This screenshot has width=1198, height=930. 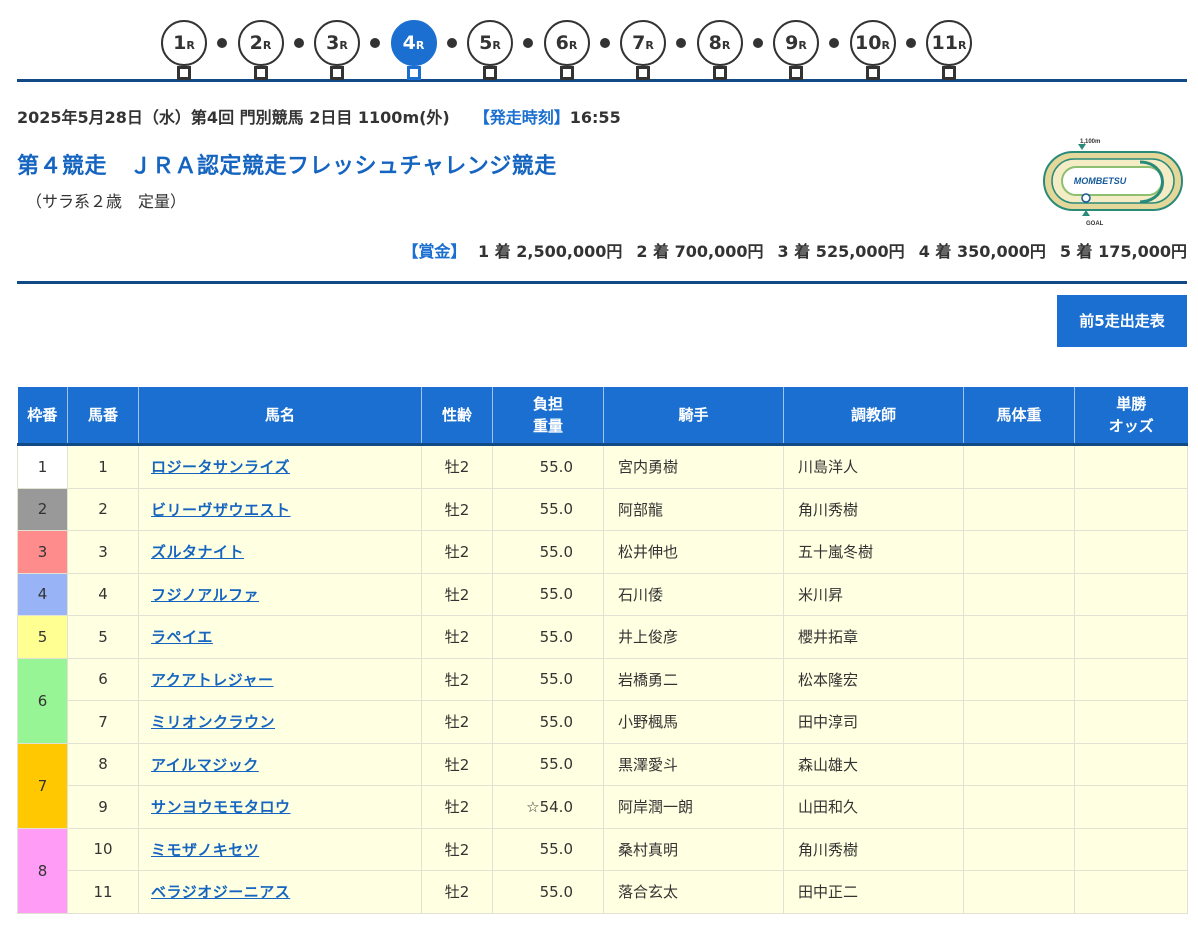 What do you see at coordinates (103, 807) in the screenshot?
I see `horse-number: 9` at bounding box center [103, 807].